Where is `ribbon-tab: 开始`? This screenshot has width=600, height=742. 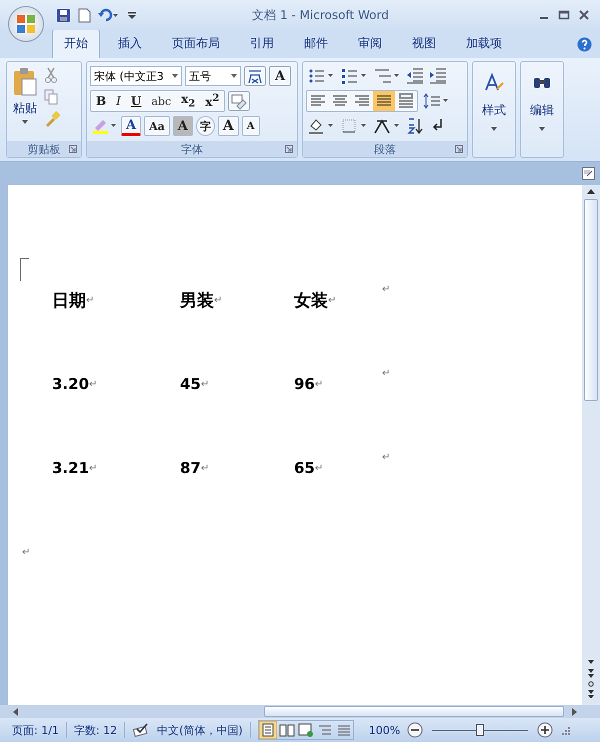
ribbon-tab: 开始 is located at coordinates (76, 43).